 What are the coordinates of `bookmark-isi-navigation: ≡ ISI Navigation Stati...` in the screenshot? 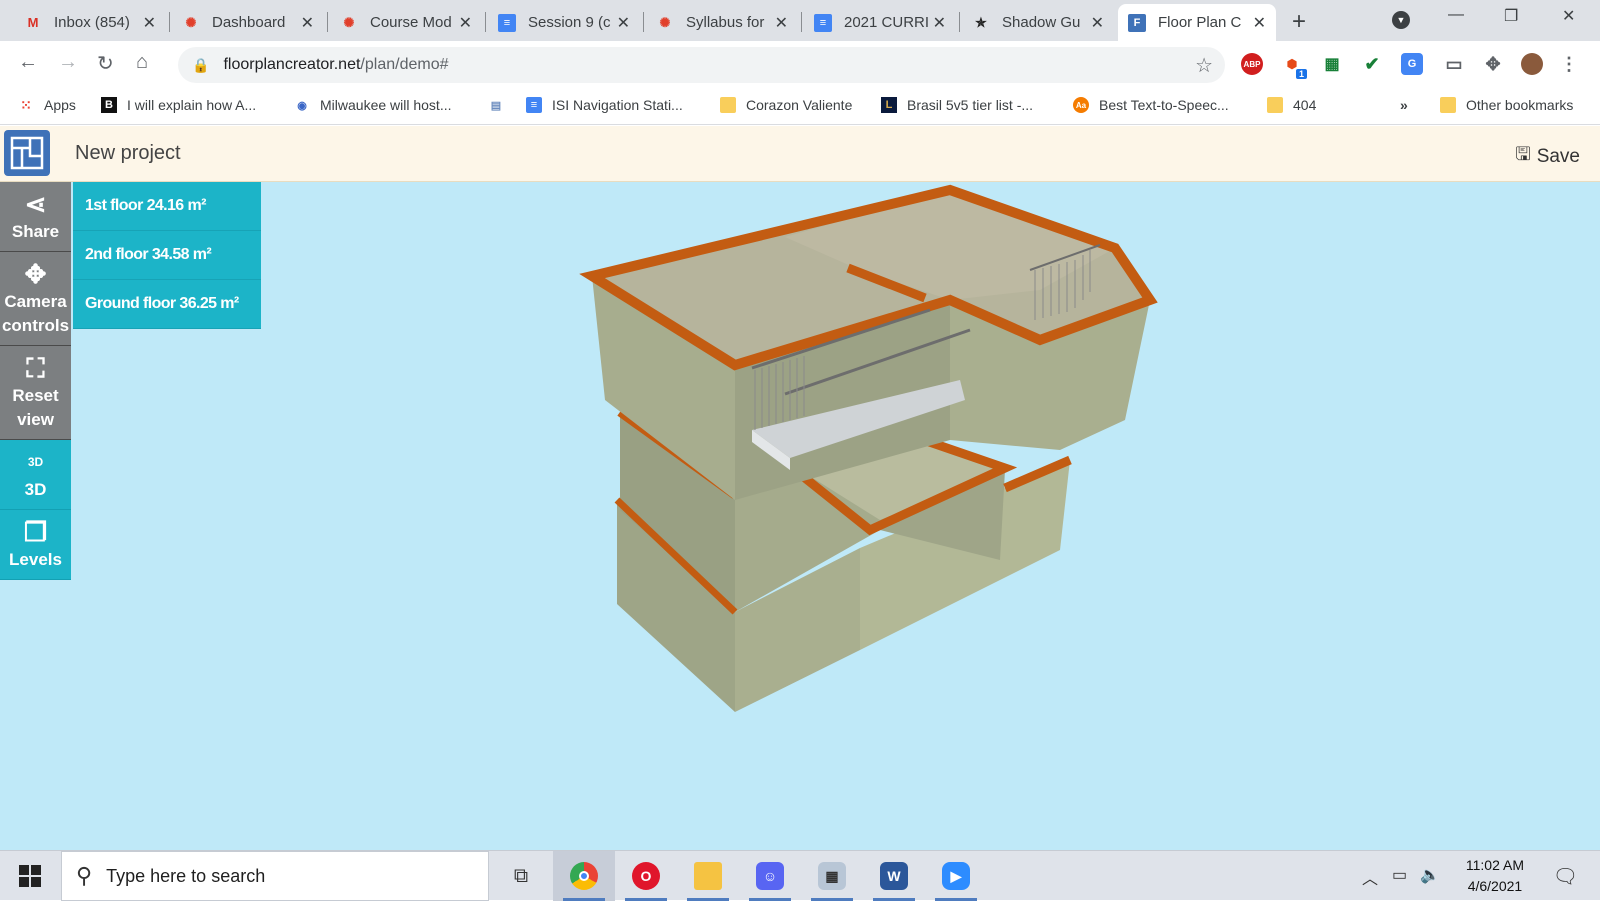 It's located at (604, 105).